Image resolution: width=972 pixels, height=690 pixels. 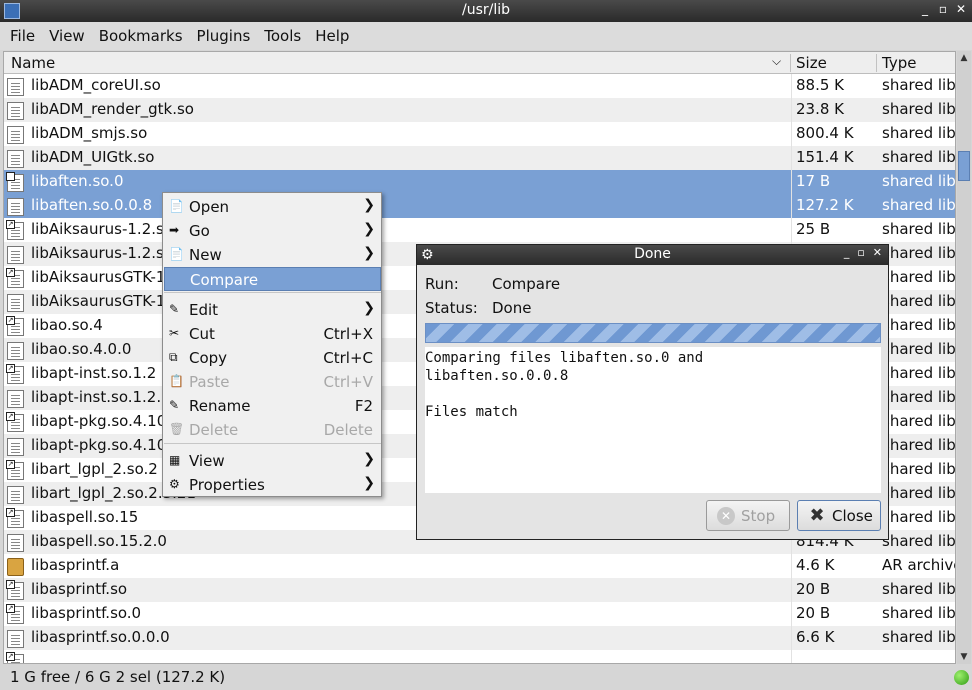 What do you see at coordinates (33, 63) in the screenshot?
I see `column-name-header: Name` at bounding box center [33, 63].